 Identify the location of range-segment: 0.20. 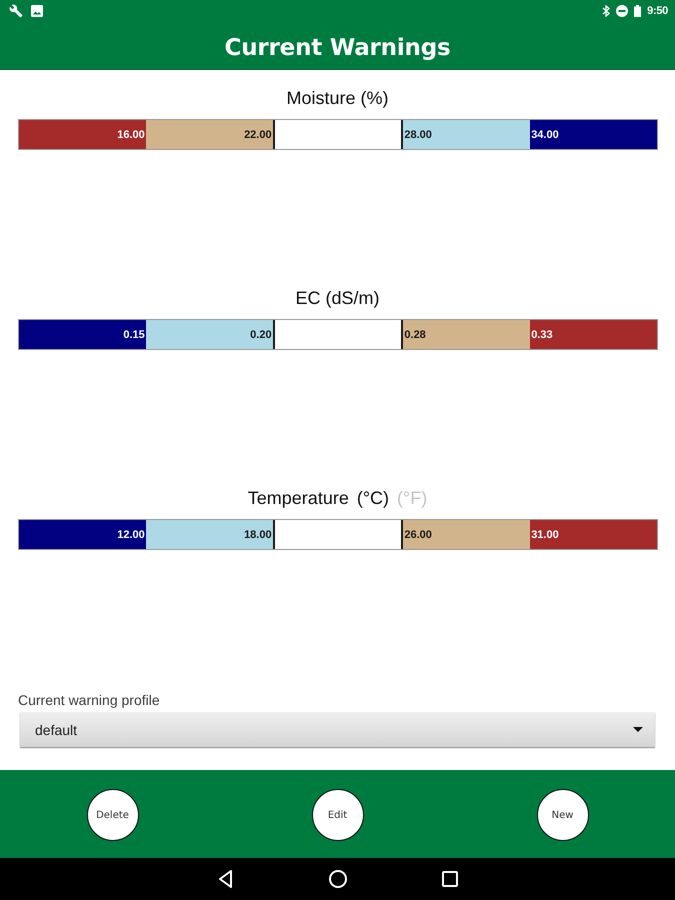
(209, 334).